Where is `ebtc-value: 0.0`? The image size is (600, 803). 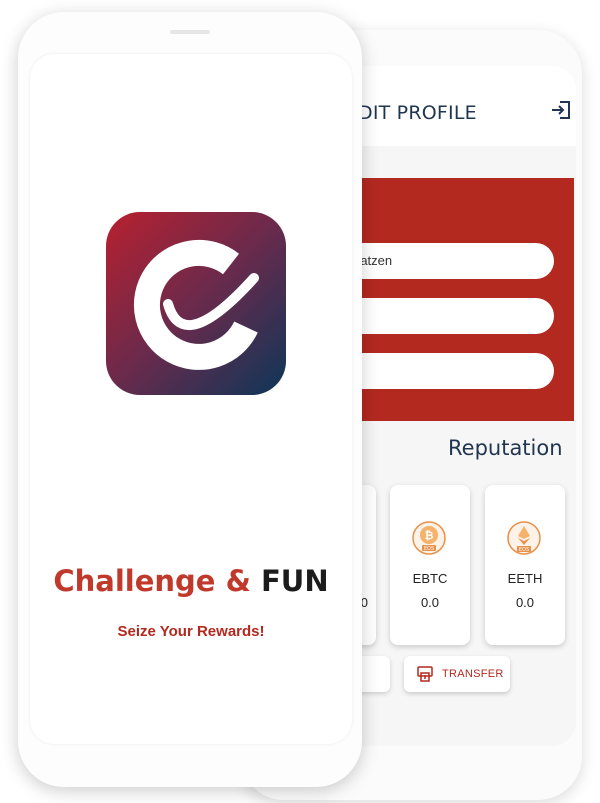 ebtc-value: 0.0 is located at coordinates (430, 602).